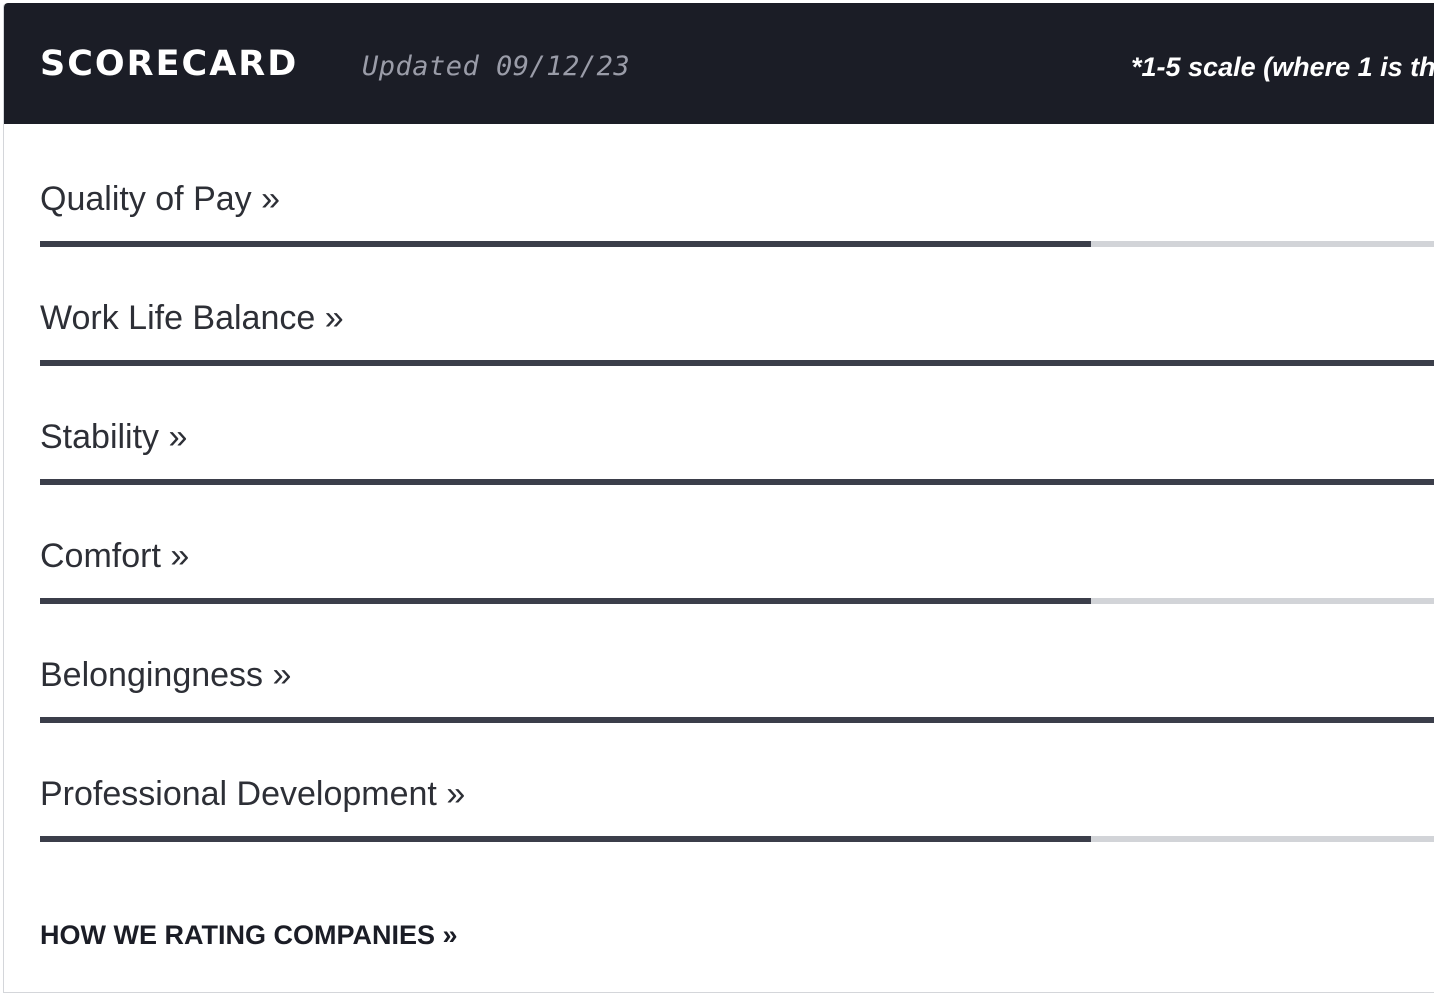 The width and height of the screenshot is (1434, 996). What do you see at coordinates (249, 935) in the screenshot?
I see `how-we-rate-link: HOW WE RATING COMPANIES »` at bounding box center [249, 935].